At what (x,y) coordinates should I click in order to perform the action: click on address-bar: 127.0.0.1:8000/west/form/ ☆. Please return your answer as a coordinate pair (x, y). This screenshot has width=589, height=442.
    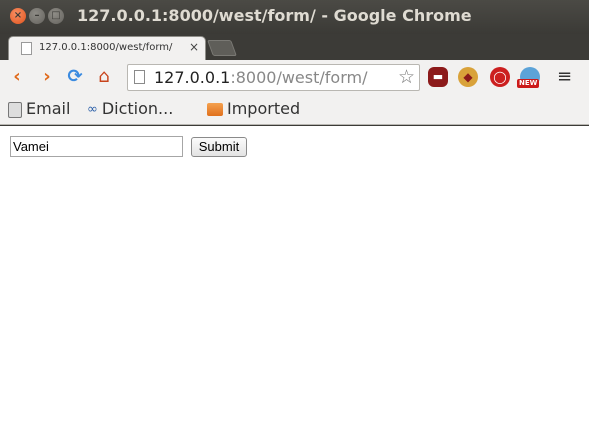
    Looking at the image, I should click on (273, 77).